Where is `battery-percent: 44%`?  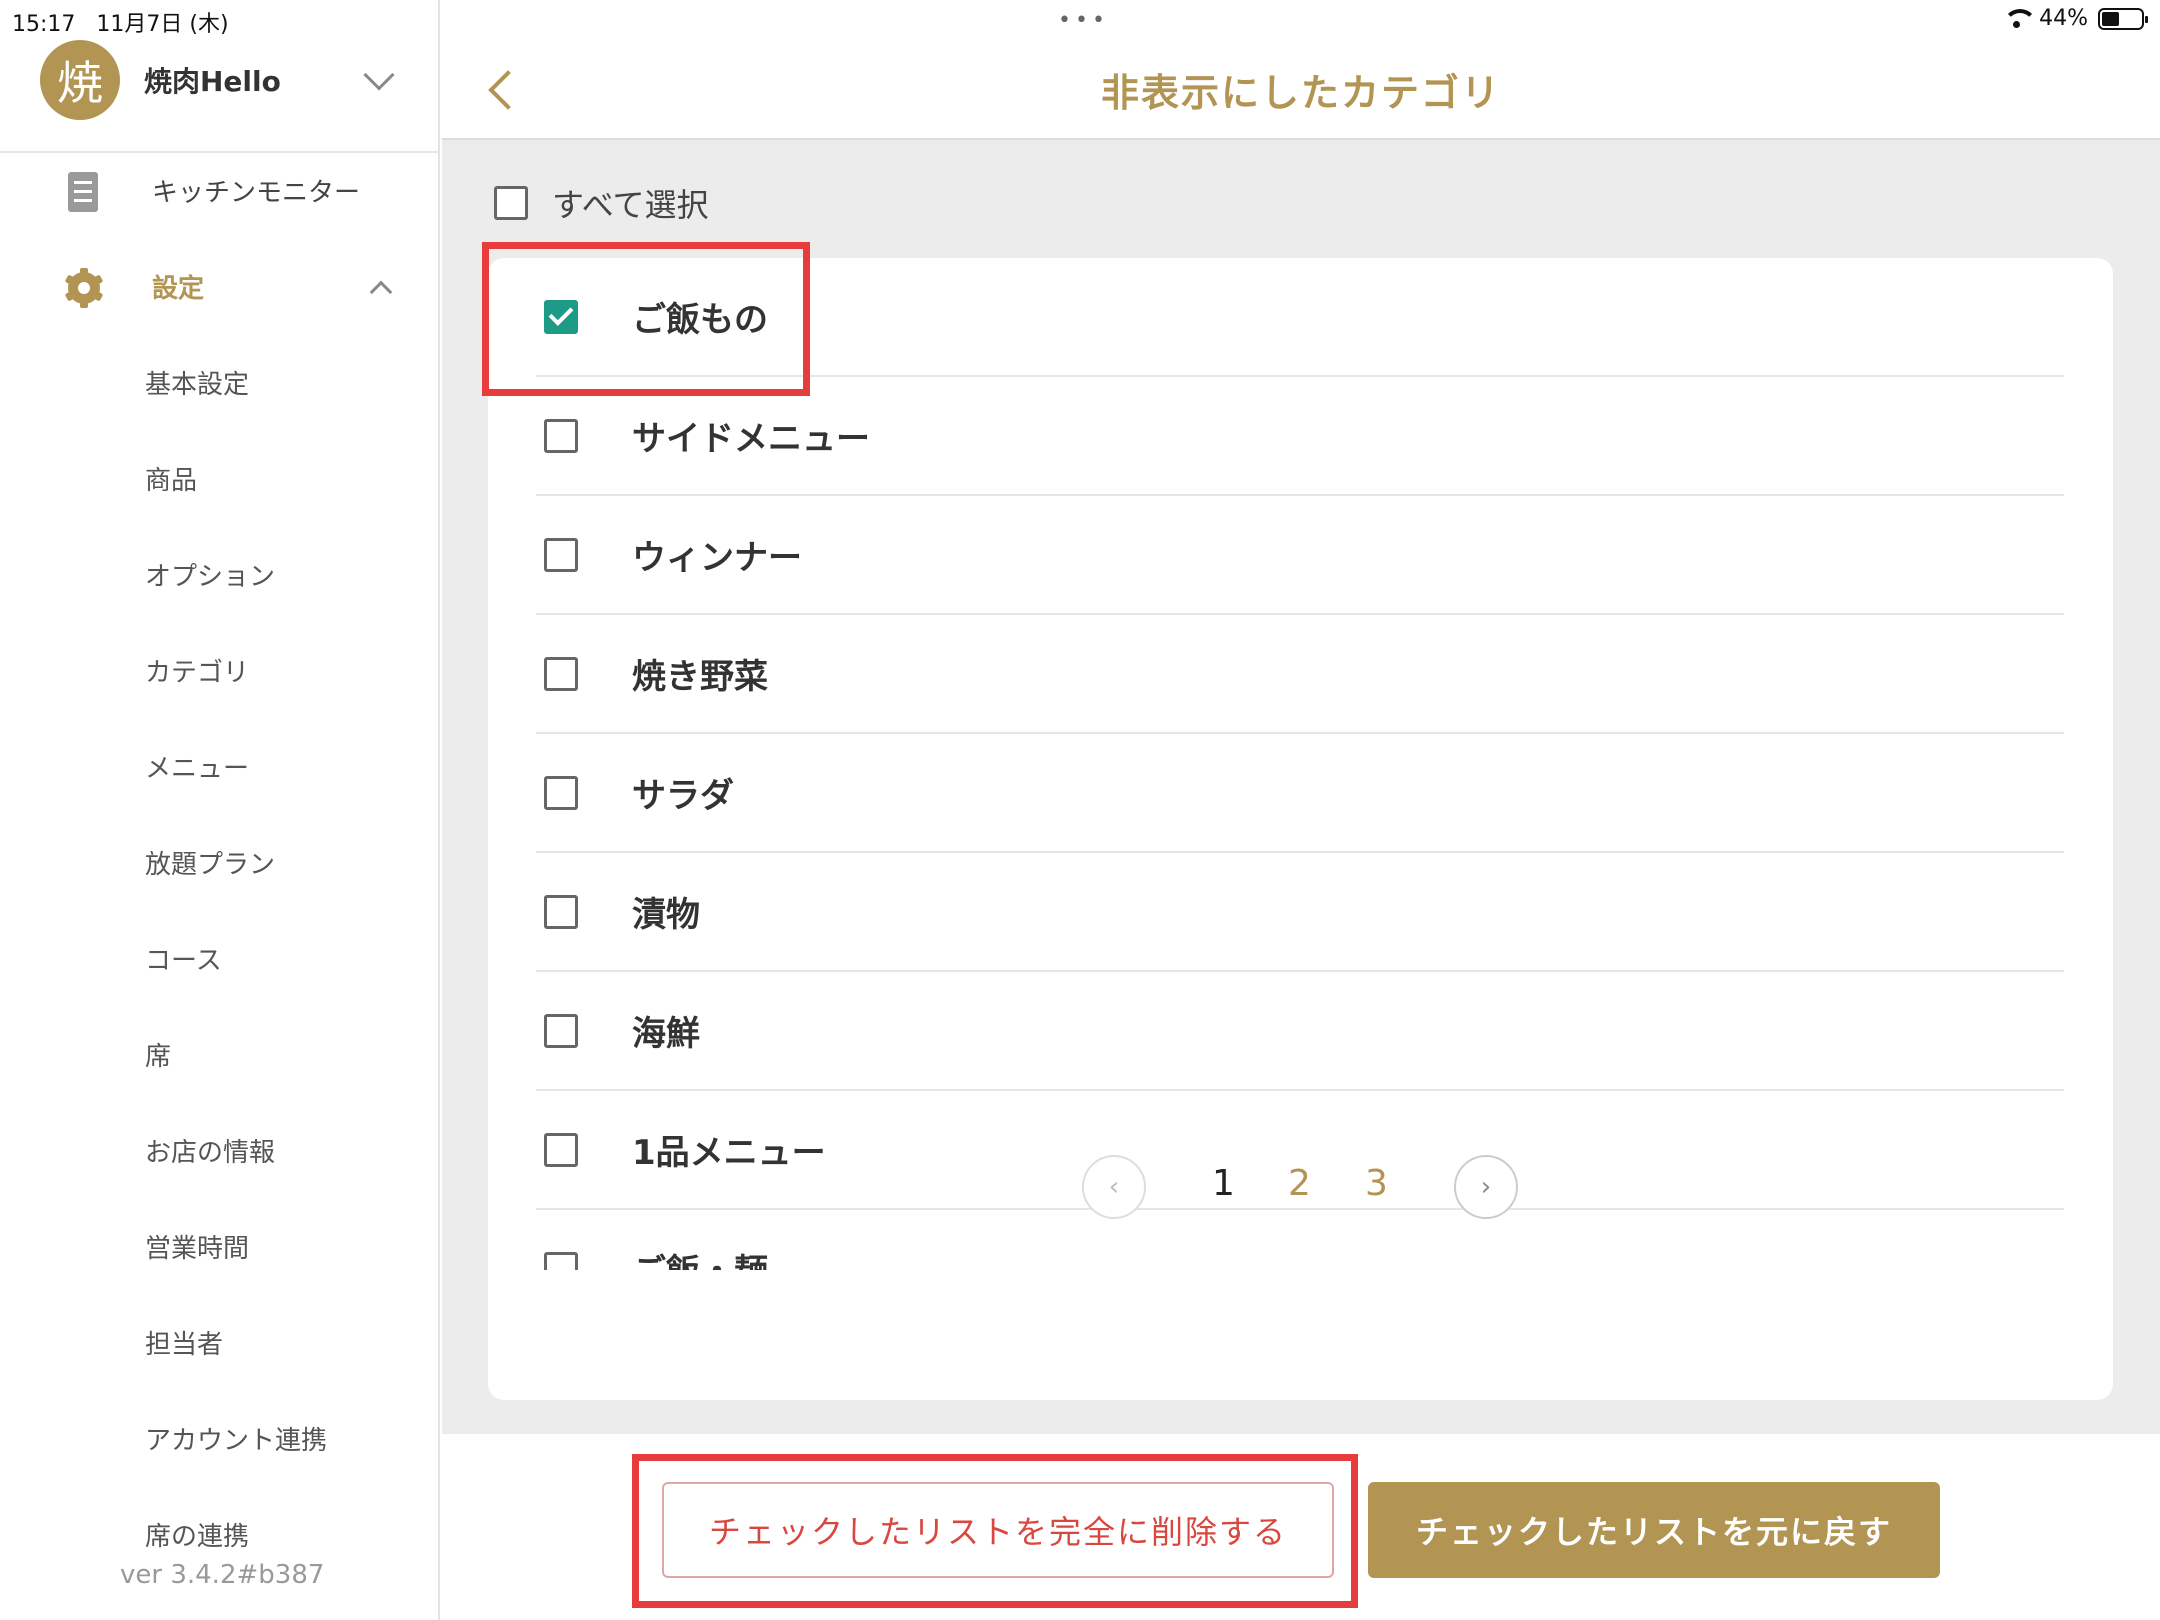
battery-percent: 44% is located at coordinates (2063, 18).